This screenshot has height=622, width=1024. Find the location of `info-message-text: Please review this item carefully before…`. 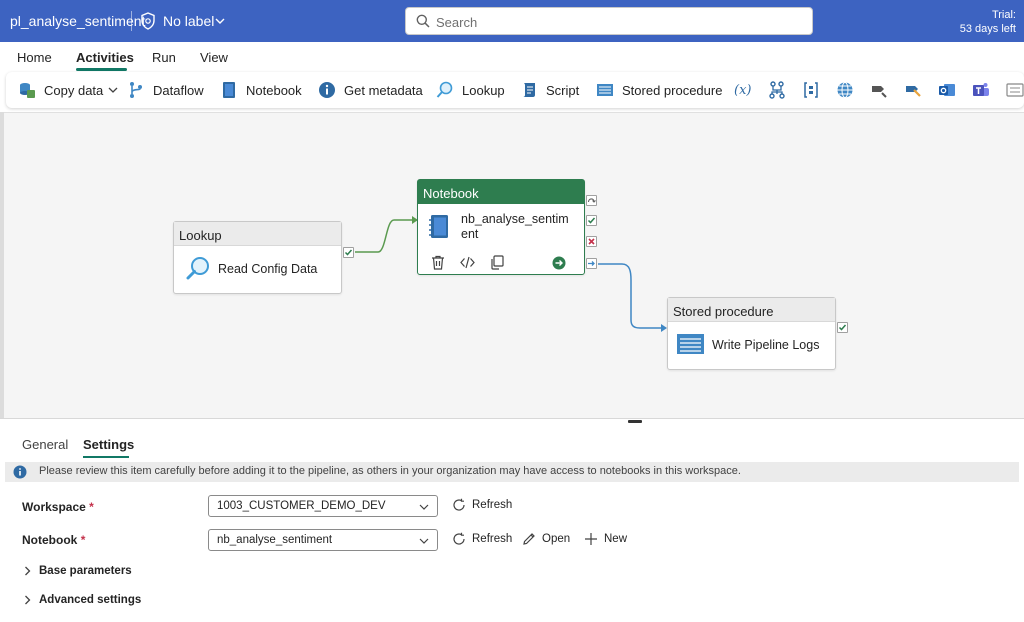

info-message-text: Please review this item carefully before… is located at coordinates (390, 471).